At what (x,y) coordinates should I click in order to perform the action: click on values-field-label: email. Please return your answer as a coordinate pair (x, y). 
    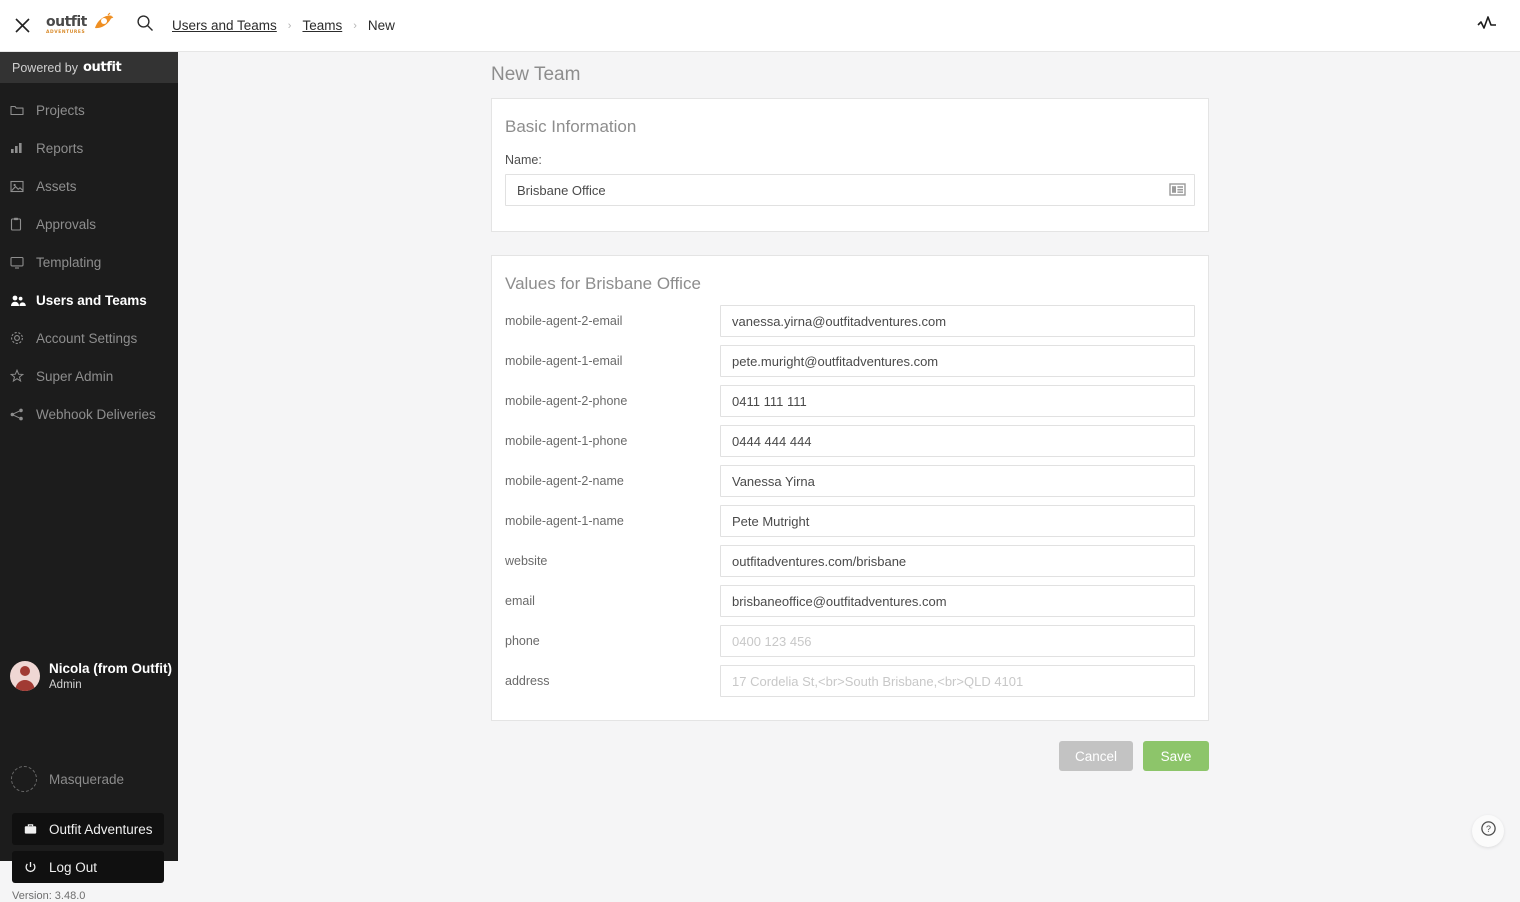
    Looking at the image, I should click on (520, 601).